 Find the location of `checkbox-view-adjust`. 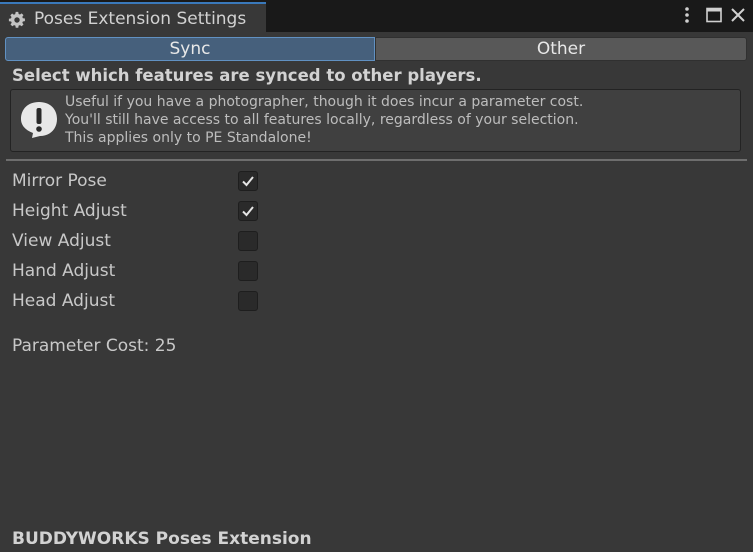

checkbox-view-adjust is located at coordinates (248, 241).